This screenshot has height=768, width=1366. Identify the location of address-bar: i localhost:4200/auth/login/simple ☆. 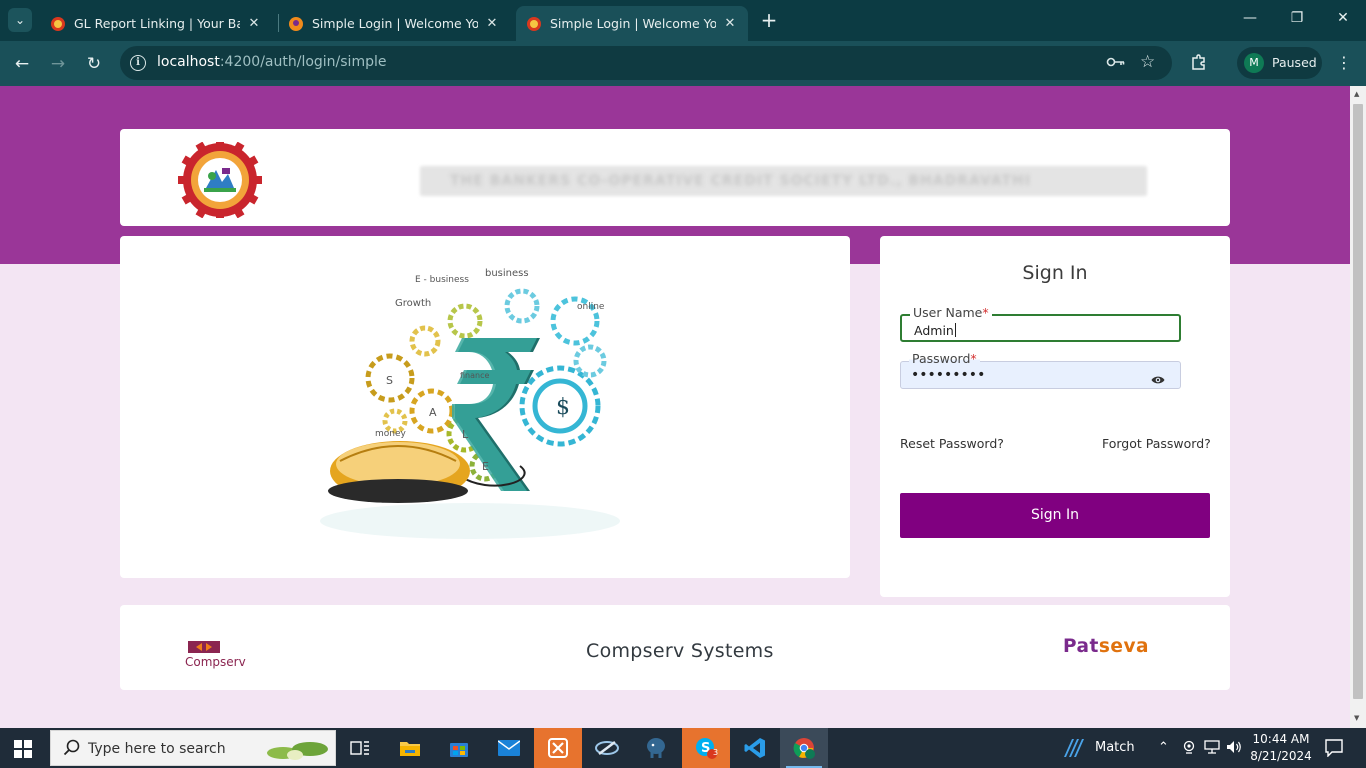
(646, 63).